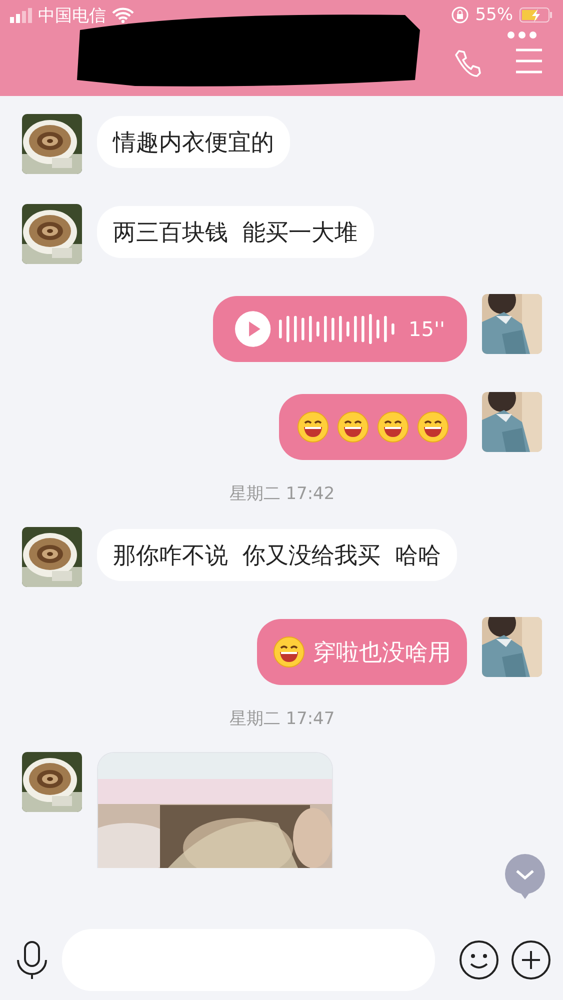 The image size is (563, 1000). What do you see at coordinates (282, 719) in the screenshot?
I see `timestamp: 星期二 17:47` at bounding box center [282, 719].